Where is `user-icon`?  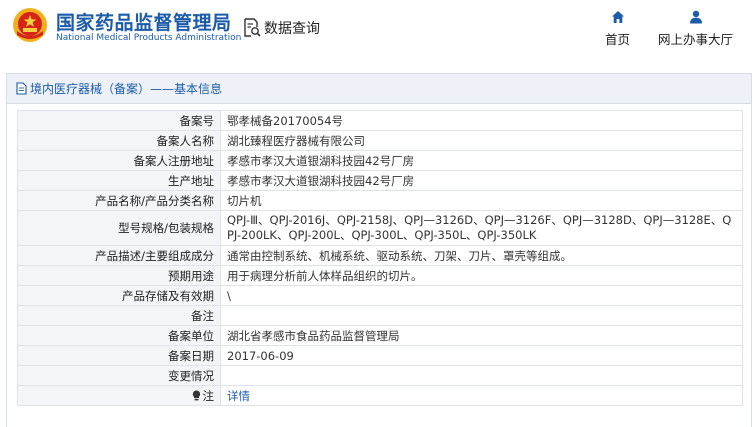 user-icon is located at coordinates (695, 17).